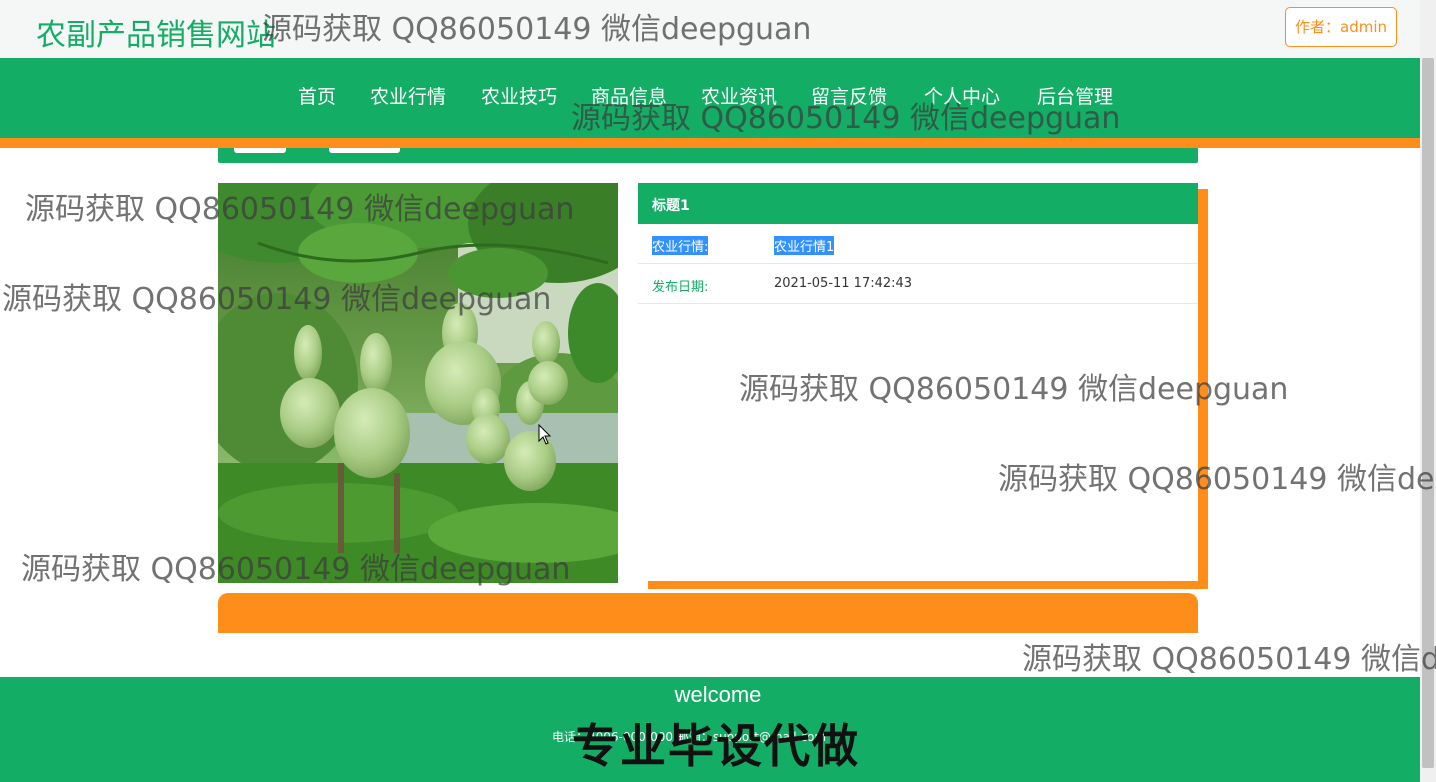 The width and height of the screenshot is (1436, 782). I want to click on detail-shadow-right, so click(1203, 389).